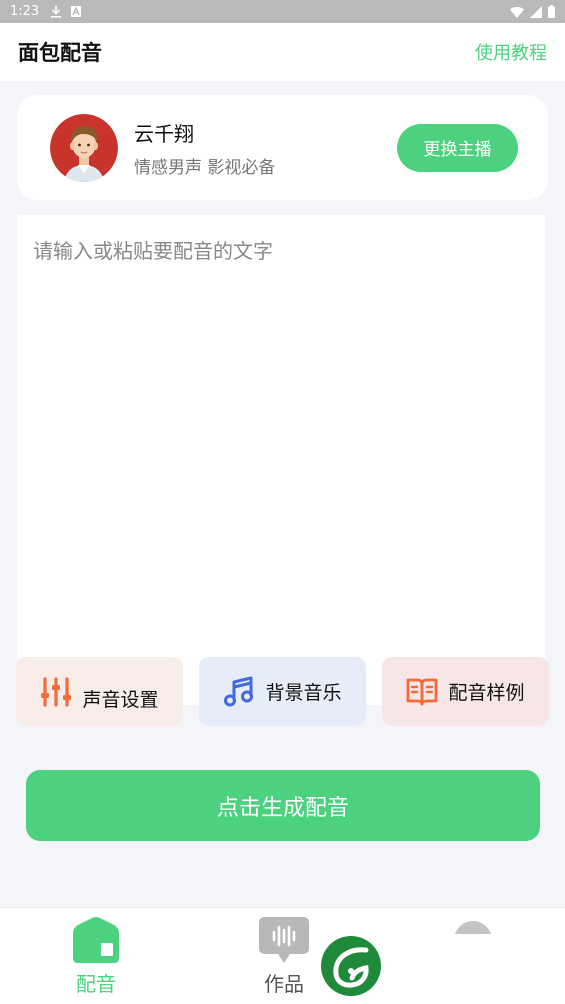  I want to click on voice-settings-button: 声音设置, so click(99, 691).